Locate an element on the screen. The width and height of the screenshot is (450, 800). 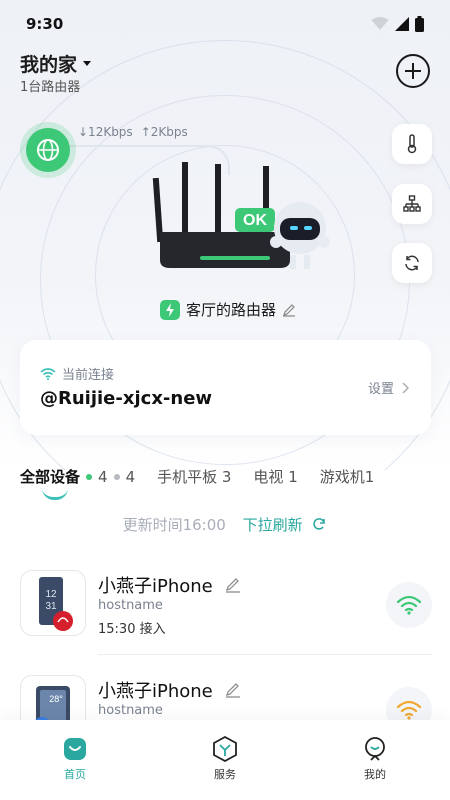
pull-refresh-hint: 下拉刷新 is located at coordinates (273, 525).